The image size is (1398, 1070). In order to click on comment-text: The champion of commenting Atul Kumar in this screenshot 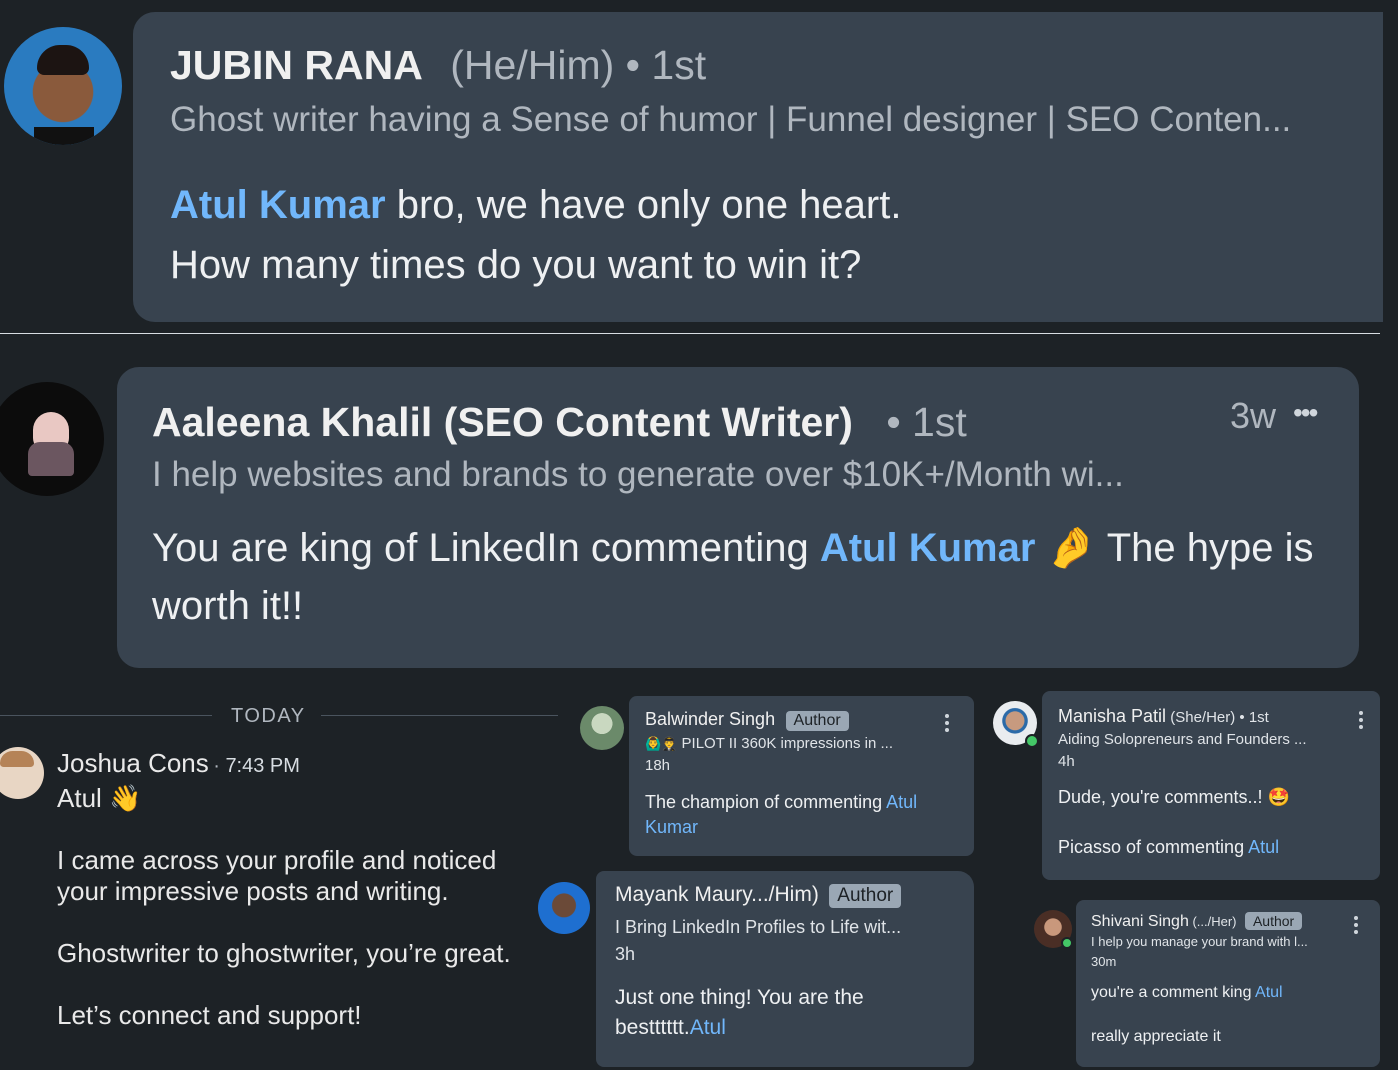, I will do `click(797, 815)`.